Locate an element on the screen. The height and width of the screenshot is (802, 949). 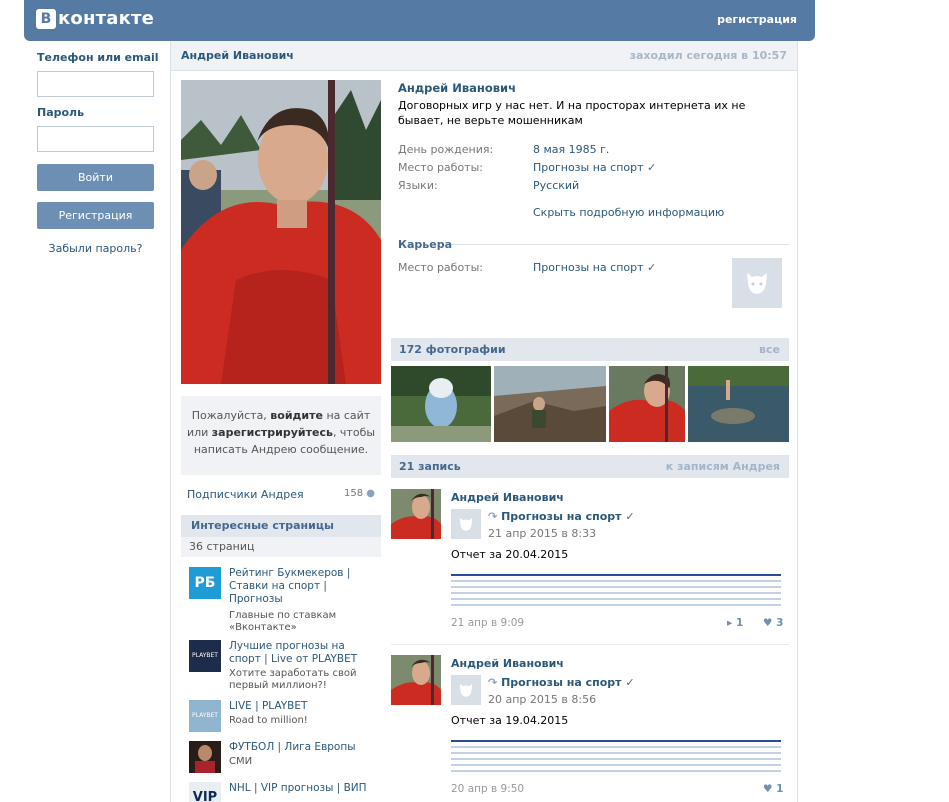
login-link: войдите is located at coordinates (296, 415).